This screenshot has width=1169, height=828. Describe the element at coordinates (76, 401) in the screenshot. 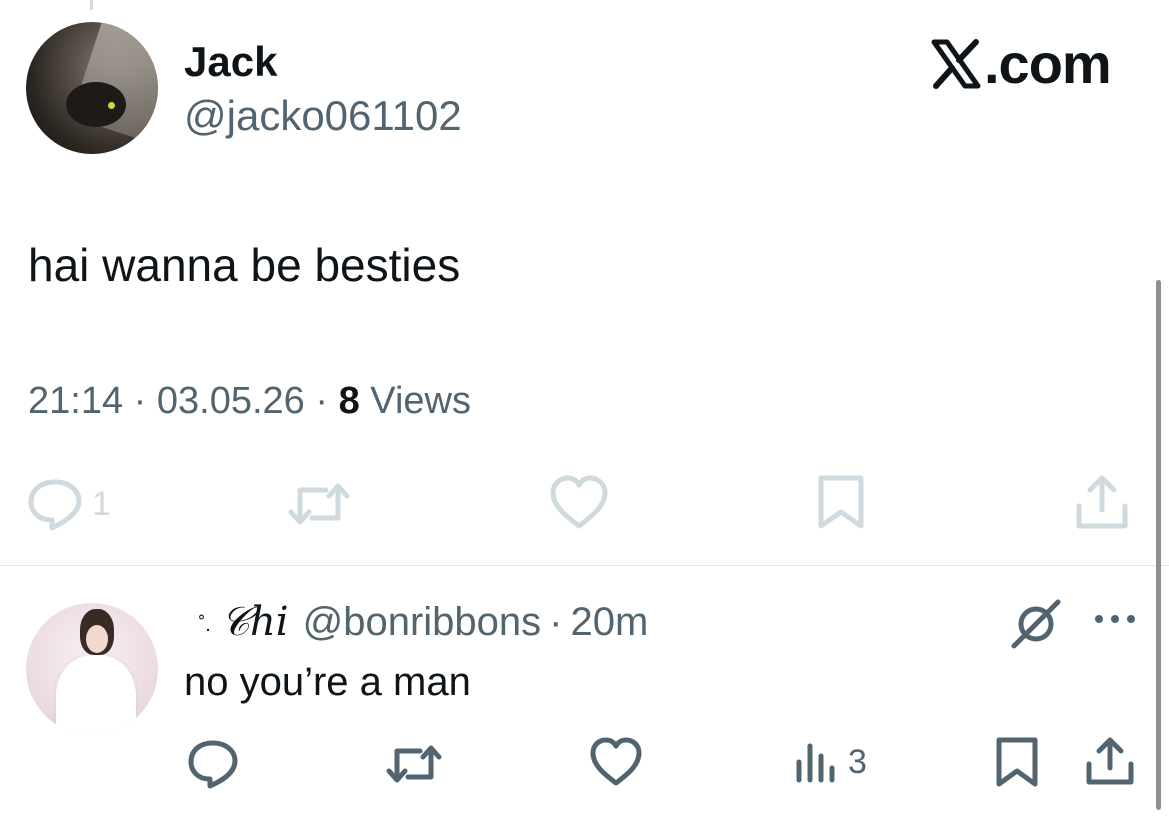

I see `tweet-time: 21:14` at that location.